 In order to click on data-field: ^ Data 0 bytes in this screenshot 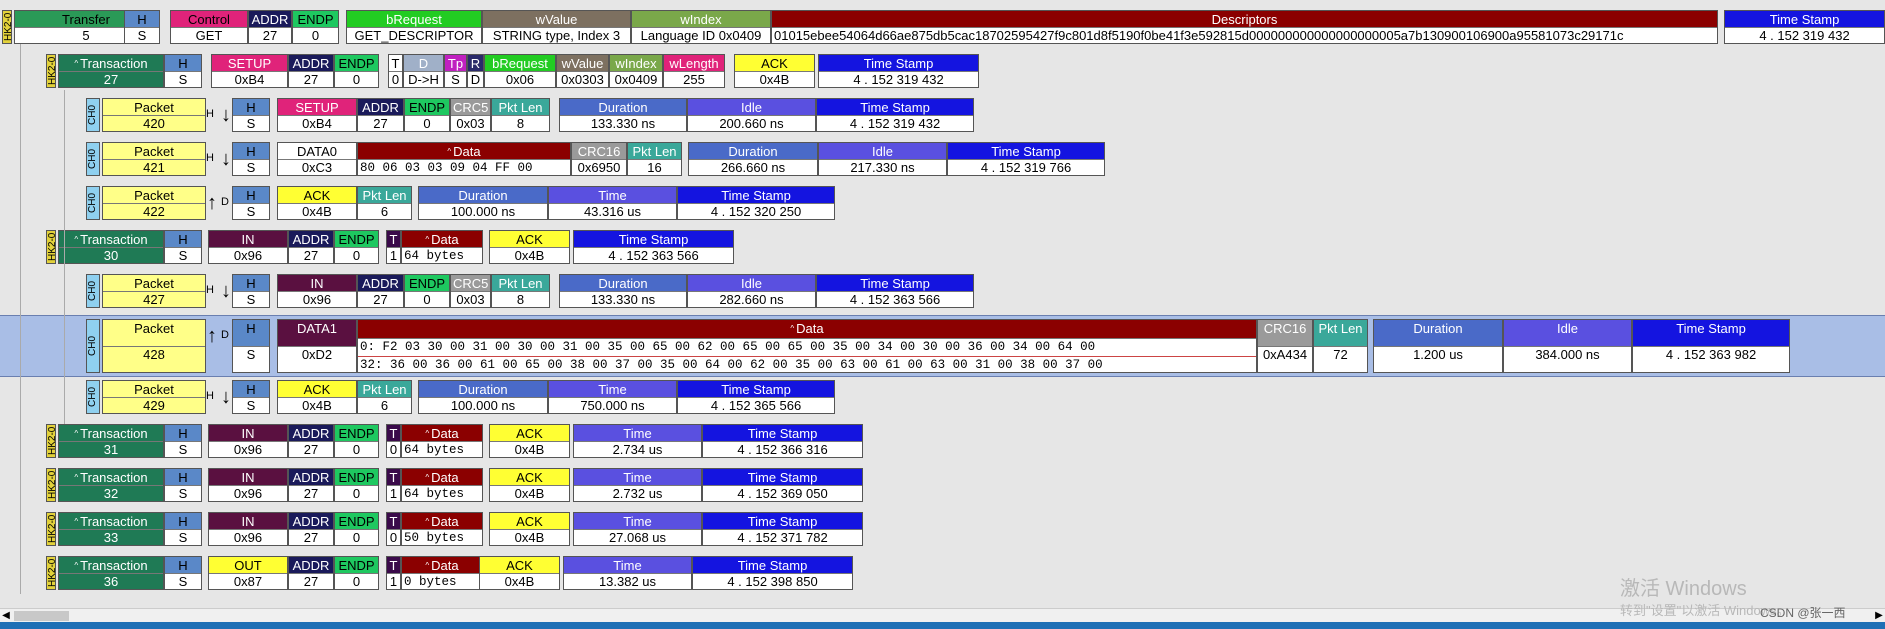, I will do `click(442, 573)`.